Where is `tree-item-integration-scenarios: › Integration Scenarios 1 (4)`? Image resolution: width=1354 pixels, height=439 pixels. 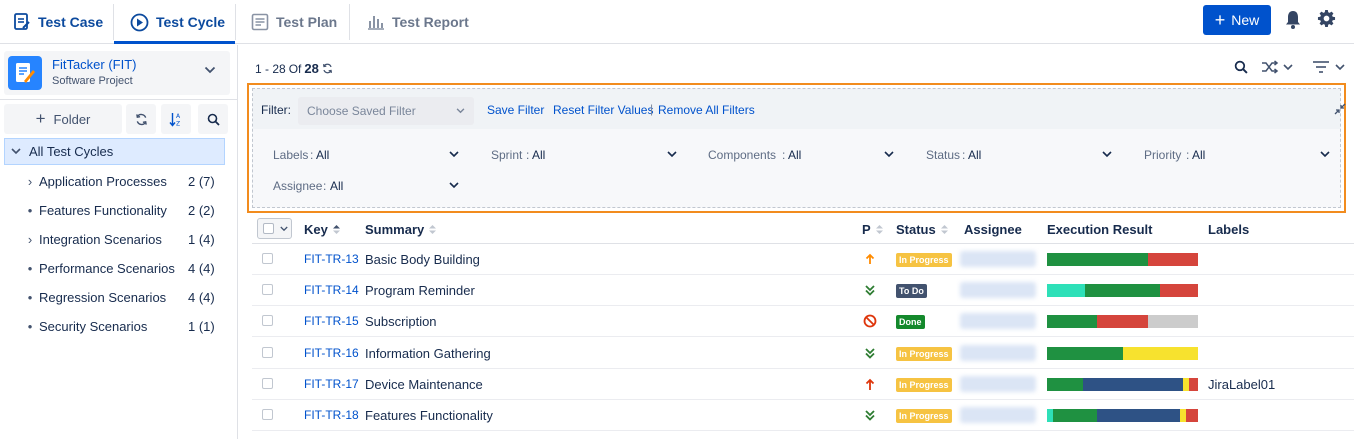 tree-item-integration-scenarios: › Integration Scenarios 1 (4) is located at coordinates (118, 239).